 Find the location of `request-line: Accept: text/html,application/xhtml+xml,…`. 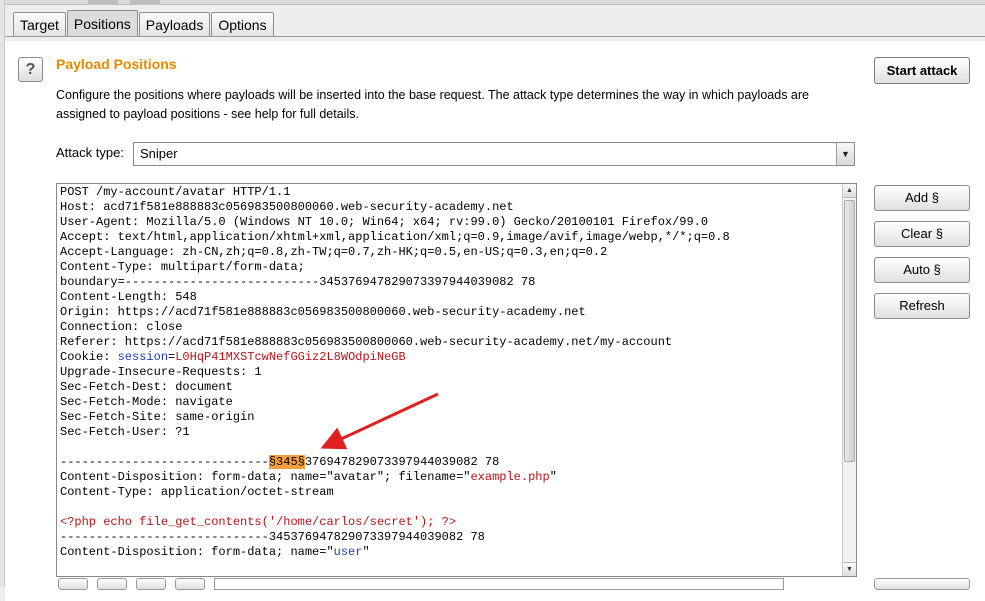

request-line: Accept: text/html,application/xhtml+xml,… is located at coordinates (450, 237).